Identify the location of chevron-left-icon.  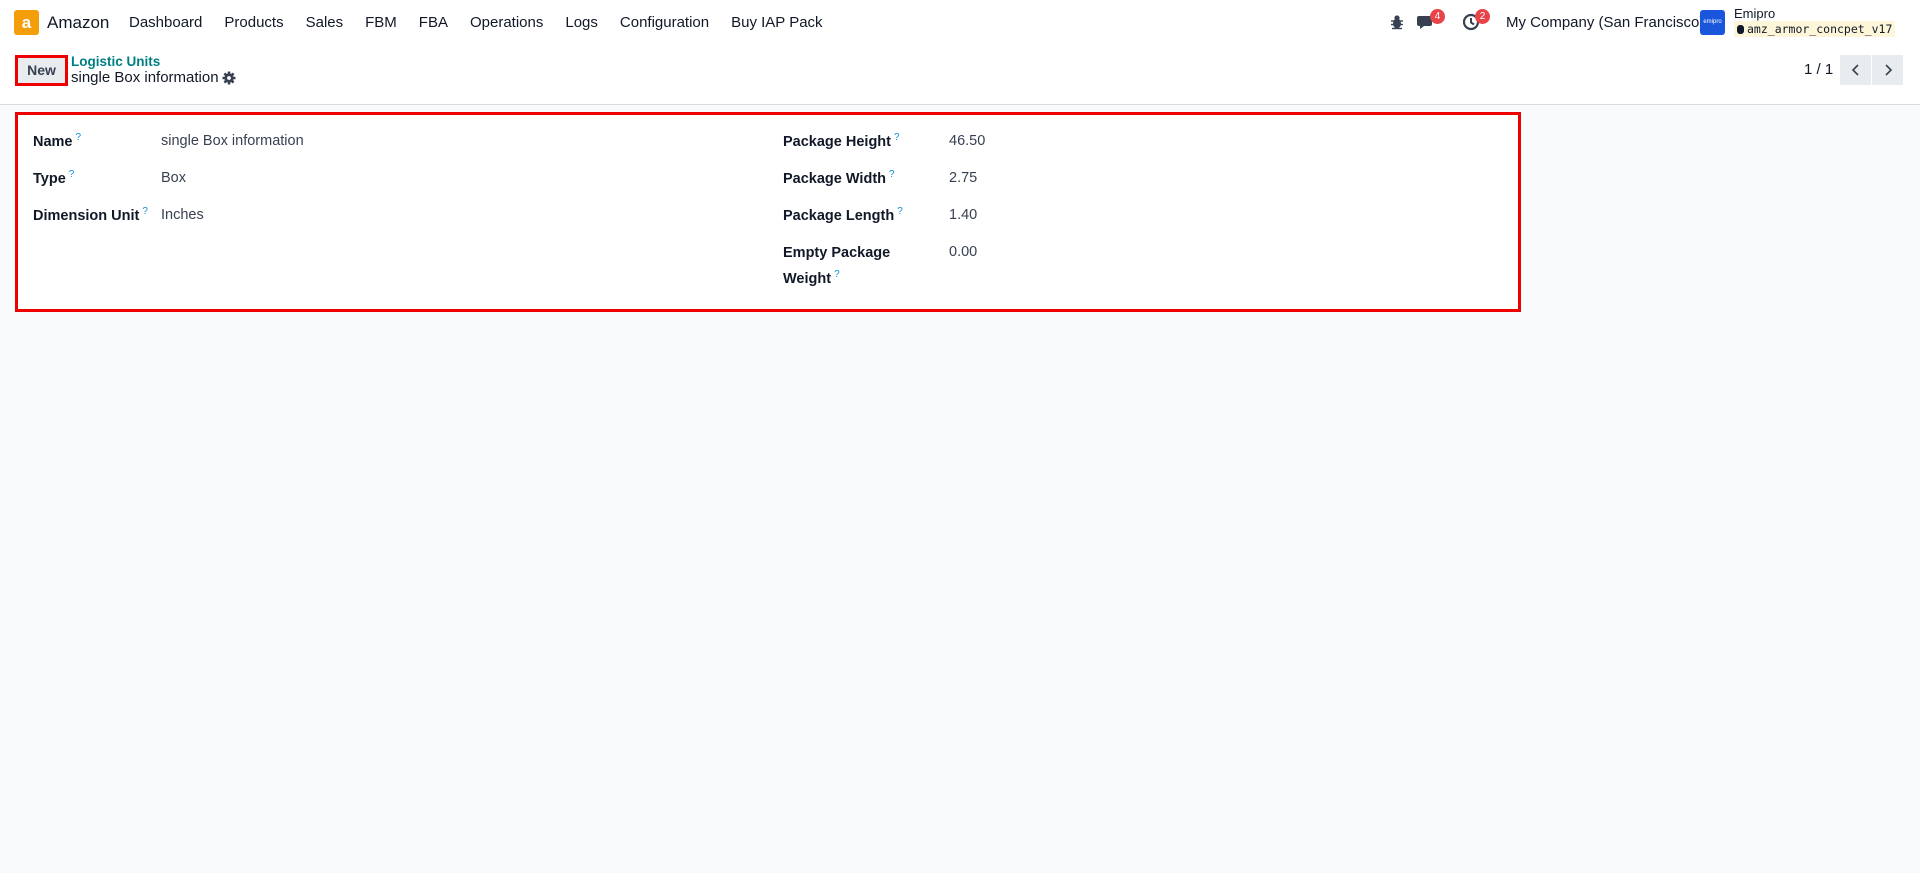
(1855, 70).